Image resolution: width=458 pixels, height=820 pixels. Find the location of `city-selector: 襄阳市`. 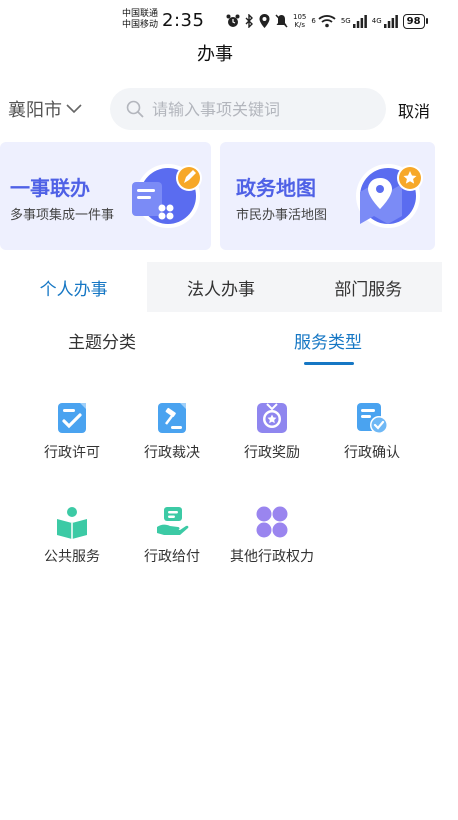

city-selector: 襄阳市 is located at coordinates (45, 109).